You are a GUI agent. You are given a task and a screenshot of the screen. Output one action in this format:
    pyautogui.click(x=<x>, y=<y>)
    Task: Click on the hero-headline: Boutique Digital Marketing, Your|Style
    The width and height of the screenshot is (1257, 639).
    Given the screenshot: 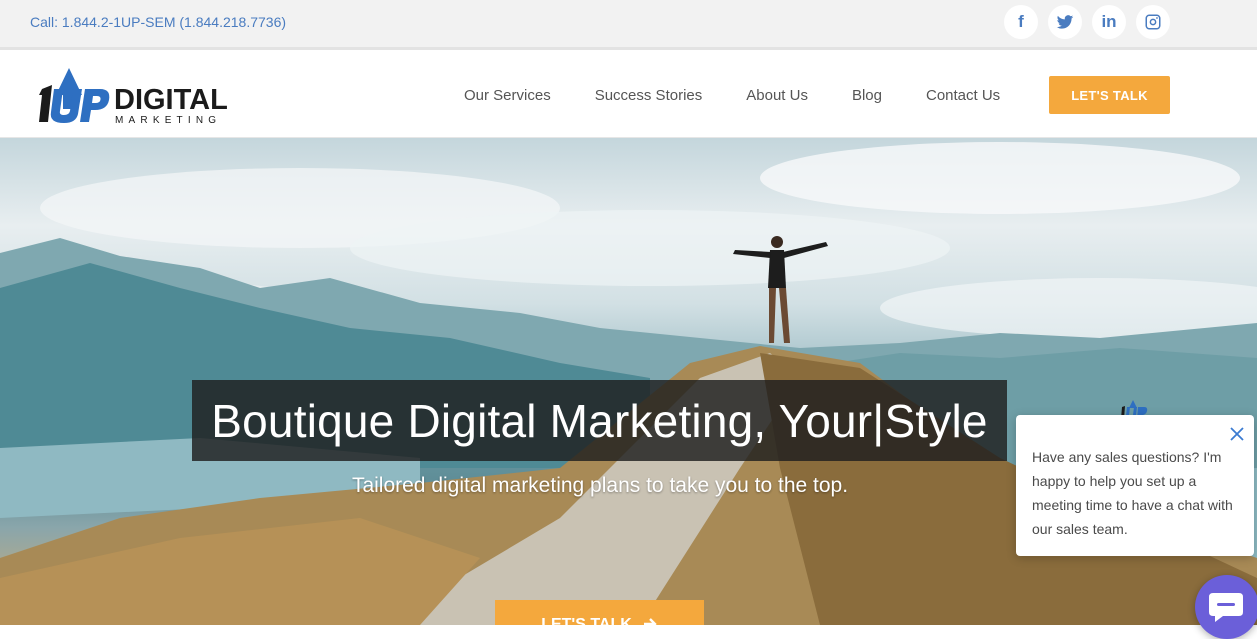 What is the action you would take?
    pyautogui.click(x=599, y=420)
    